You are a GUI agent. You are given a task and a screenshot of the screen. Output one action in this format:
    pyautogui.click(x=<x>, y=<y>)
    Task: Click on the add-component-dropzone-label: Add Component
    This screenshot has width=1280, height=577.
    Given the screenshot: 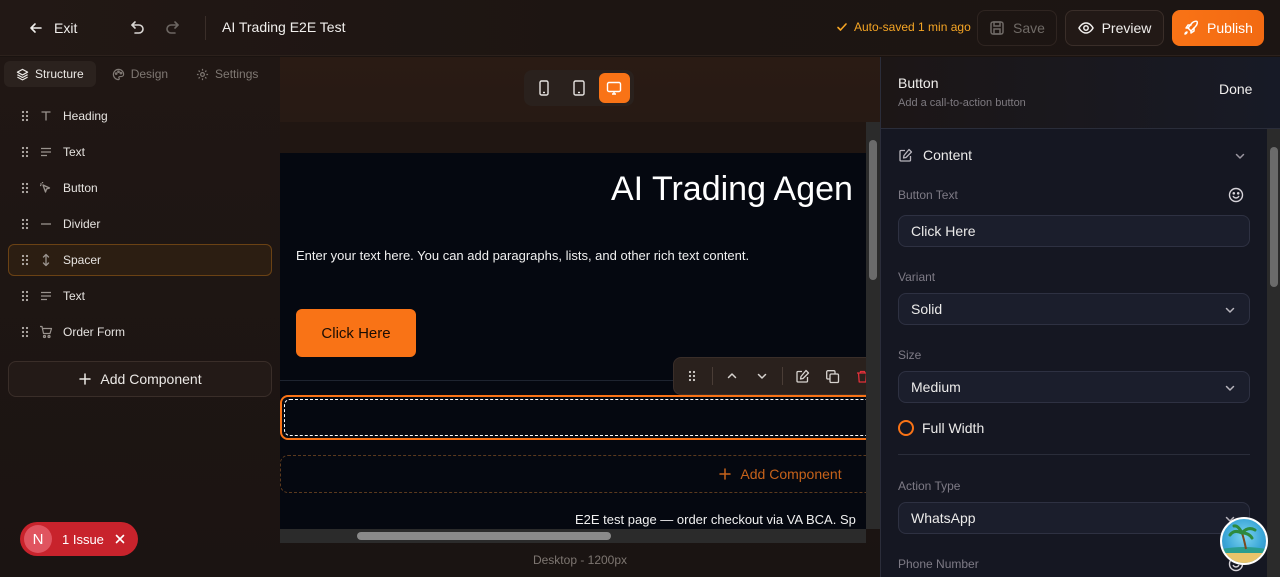 What is the action you would take?
    pyautogui.click(x=791, y=474)
    